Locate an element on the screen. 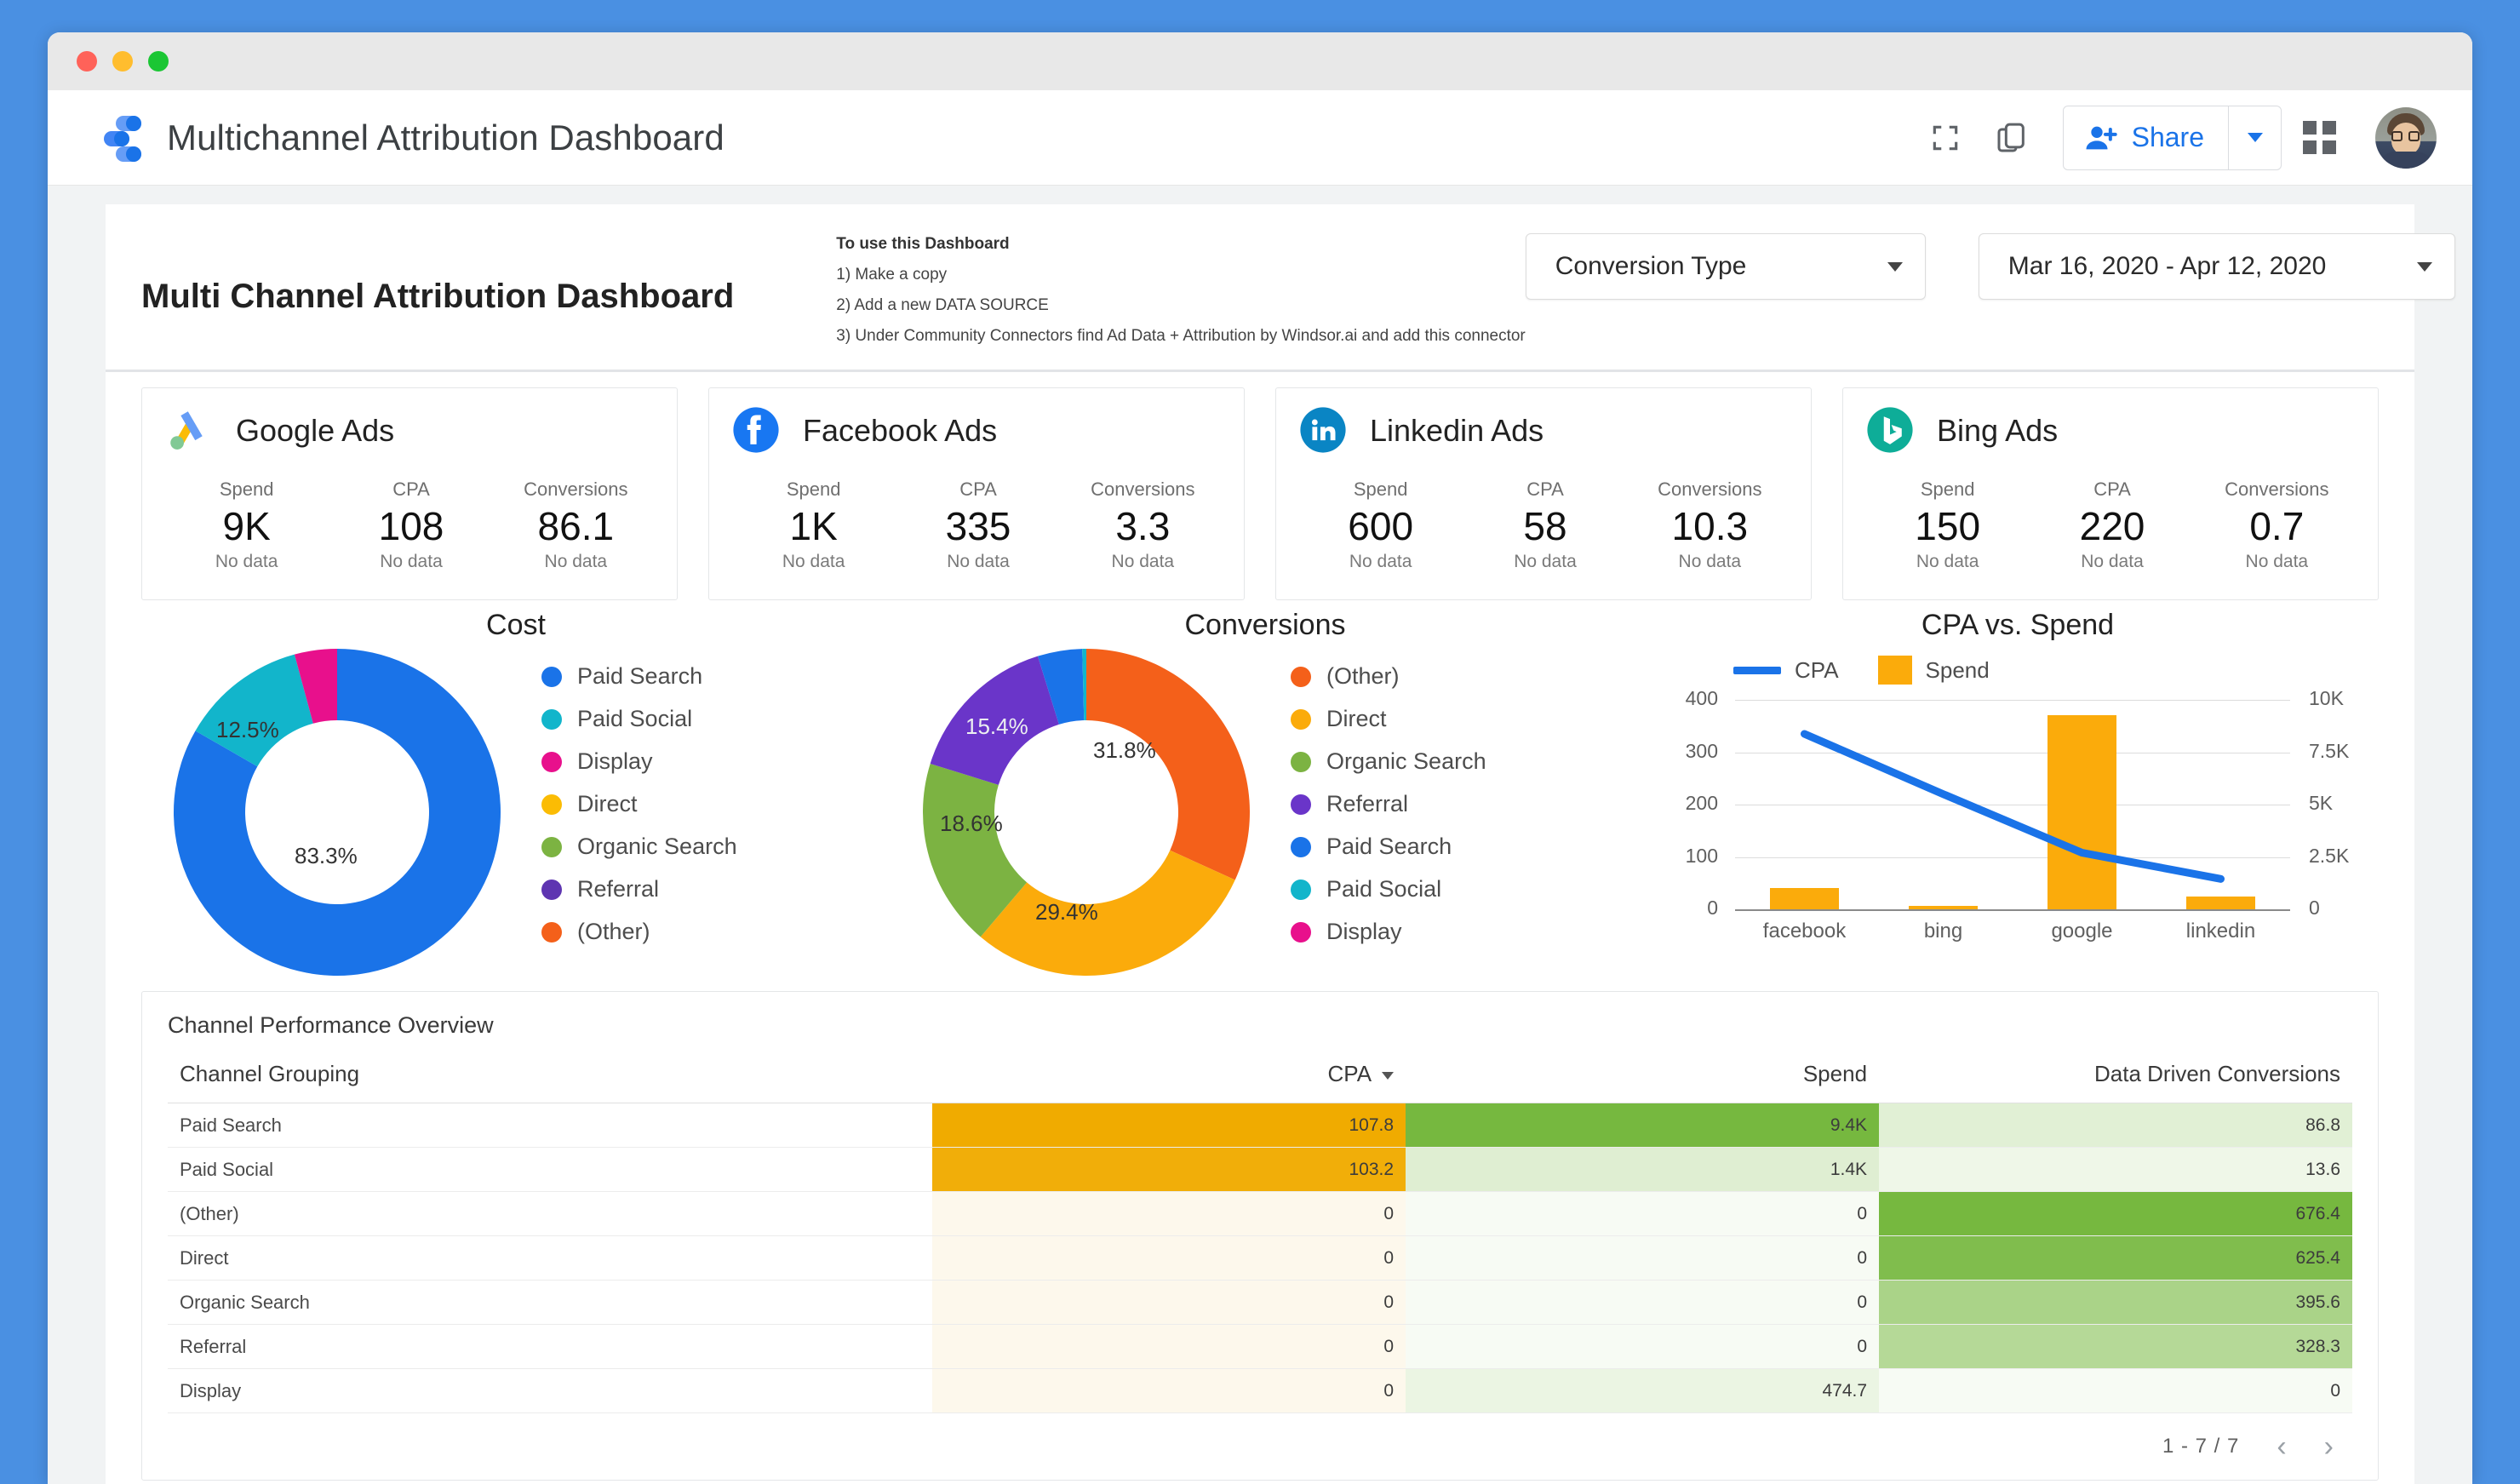  person-add-icon is located at coordinates (2101, 138).